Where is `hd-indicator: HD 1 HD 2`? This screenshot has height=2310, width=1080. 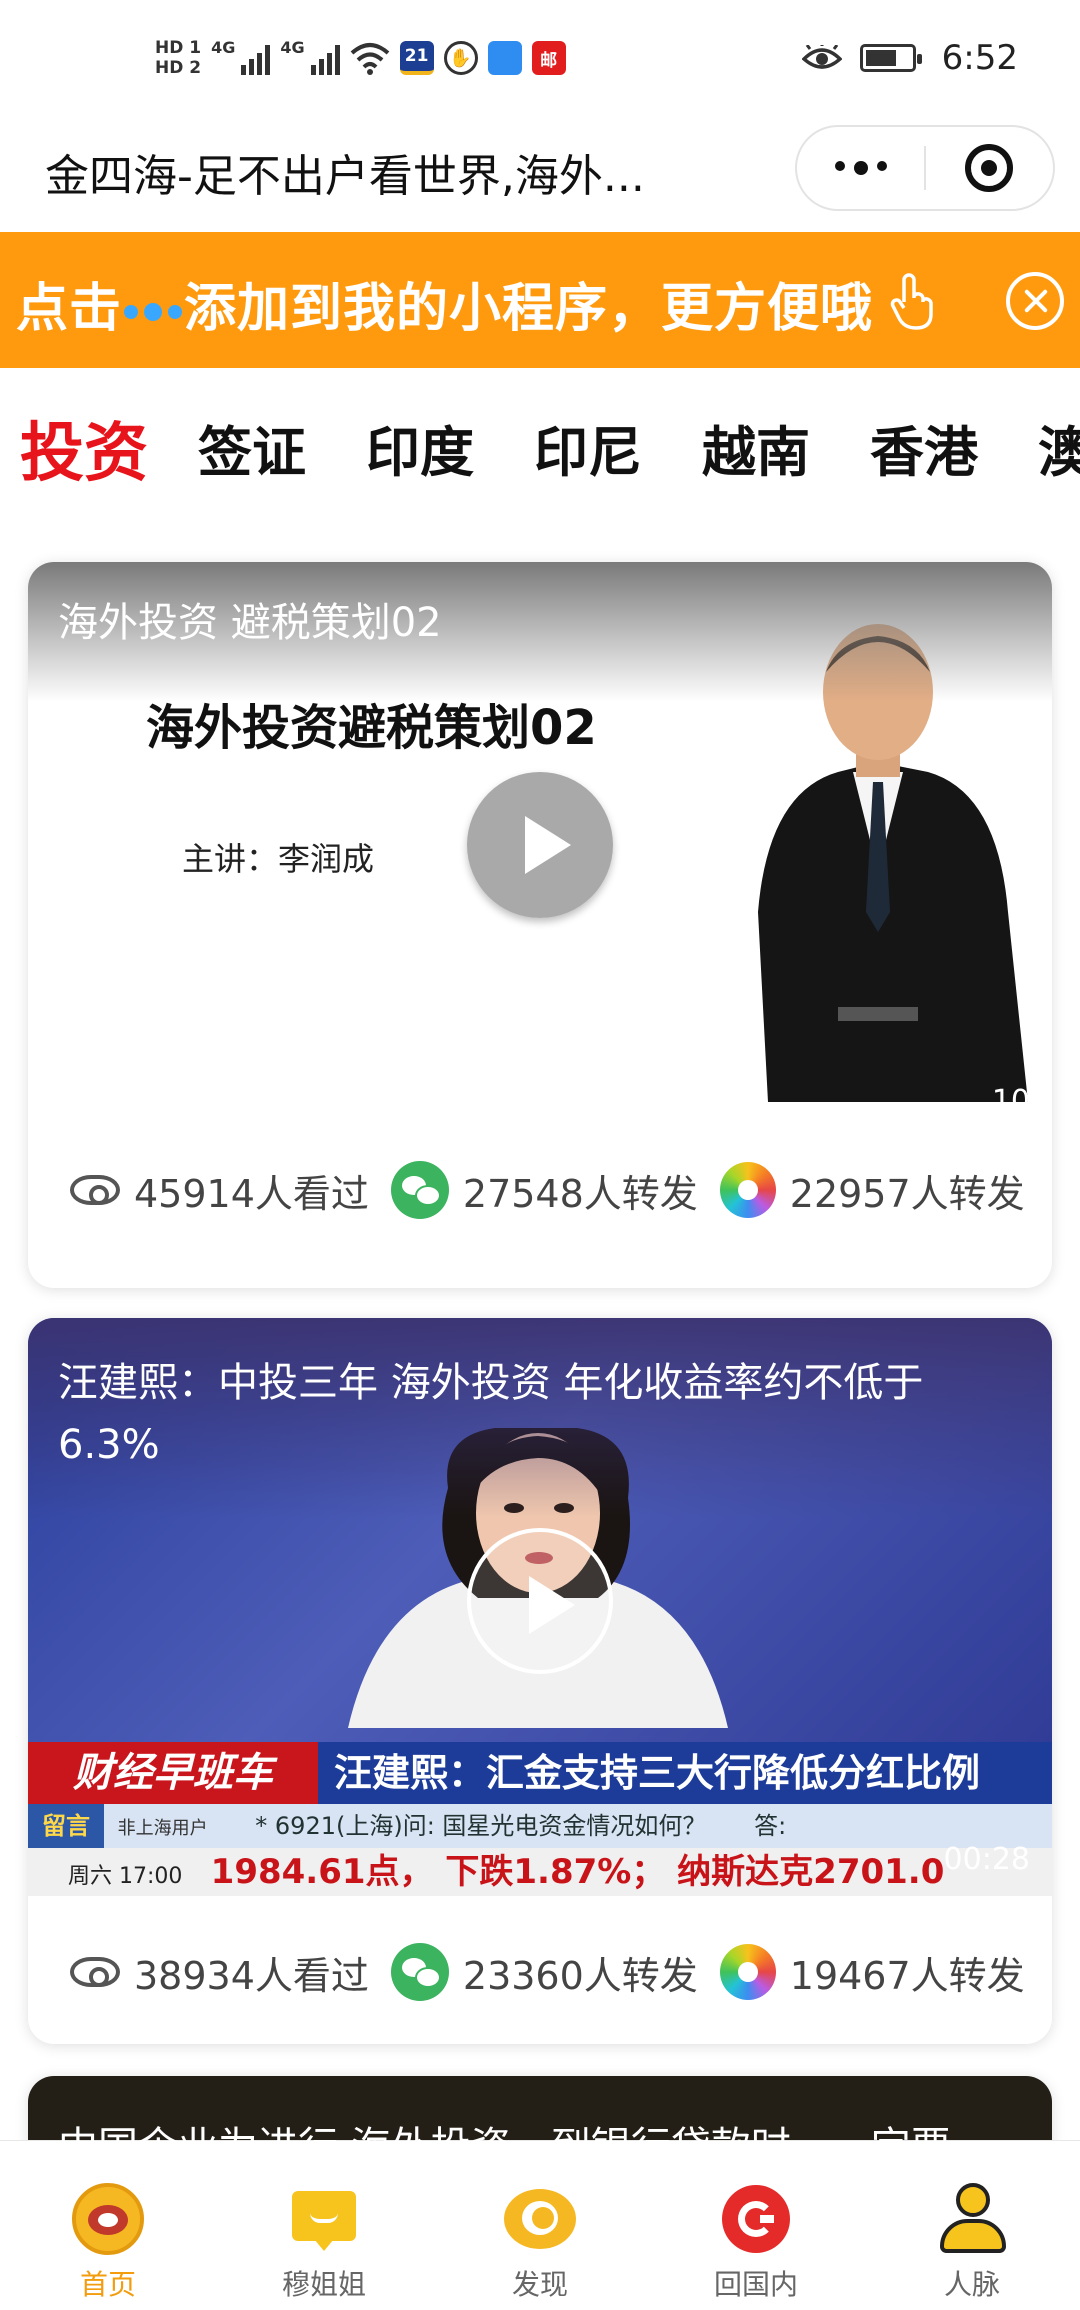 hd-indicator: HD 1 HD 2 is located at coordinates (178, 58).